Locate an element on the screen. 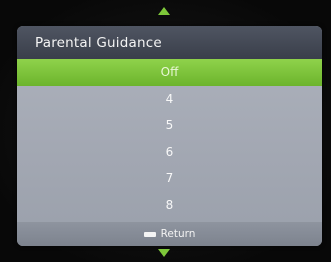 The image size is (331, 262). dialog-footer: Return is located at coordinates (169, 234).